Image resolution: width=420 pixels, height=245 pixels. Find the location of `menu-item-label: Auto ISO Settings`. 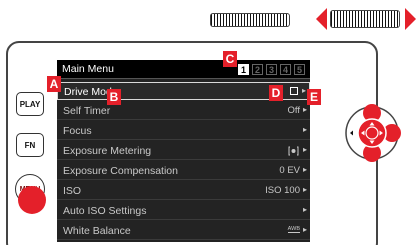

menu-item-label: Auto ISO Settings is located at coordinates (105, 211).